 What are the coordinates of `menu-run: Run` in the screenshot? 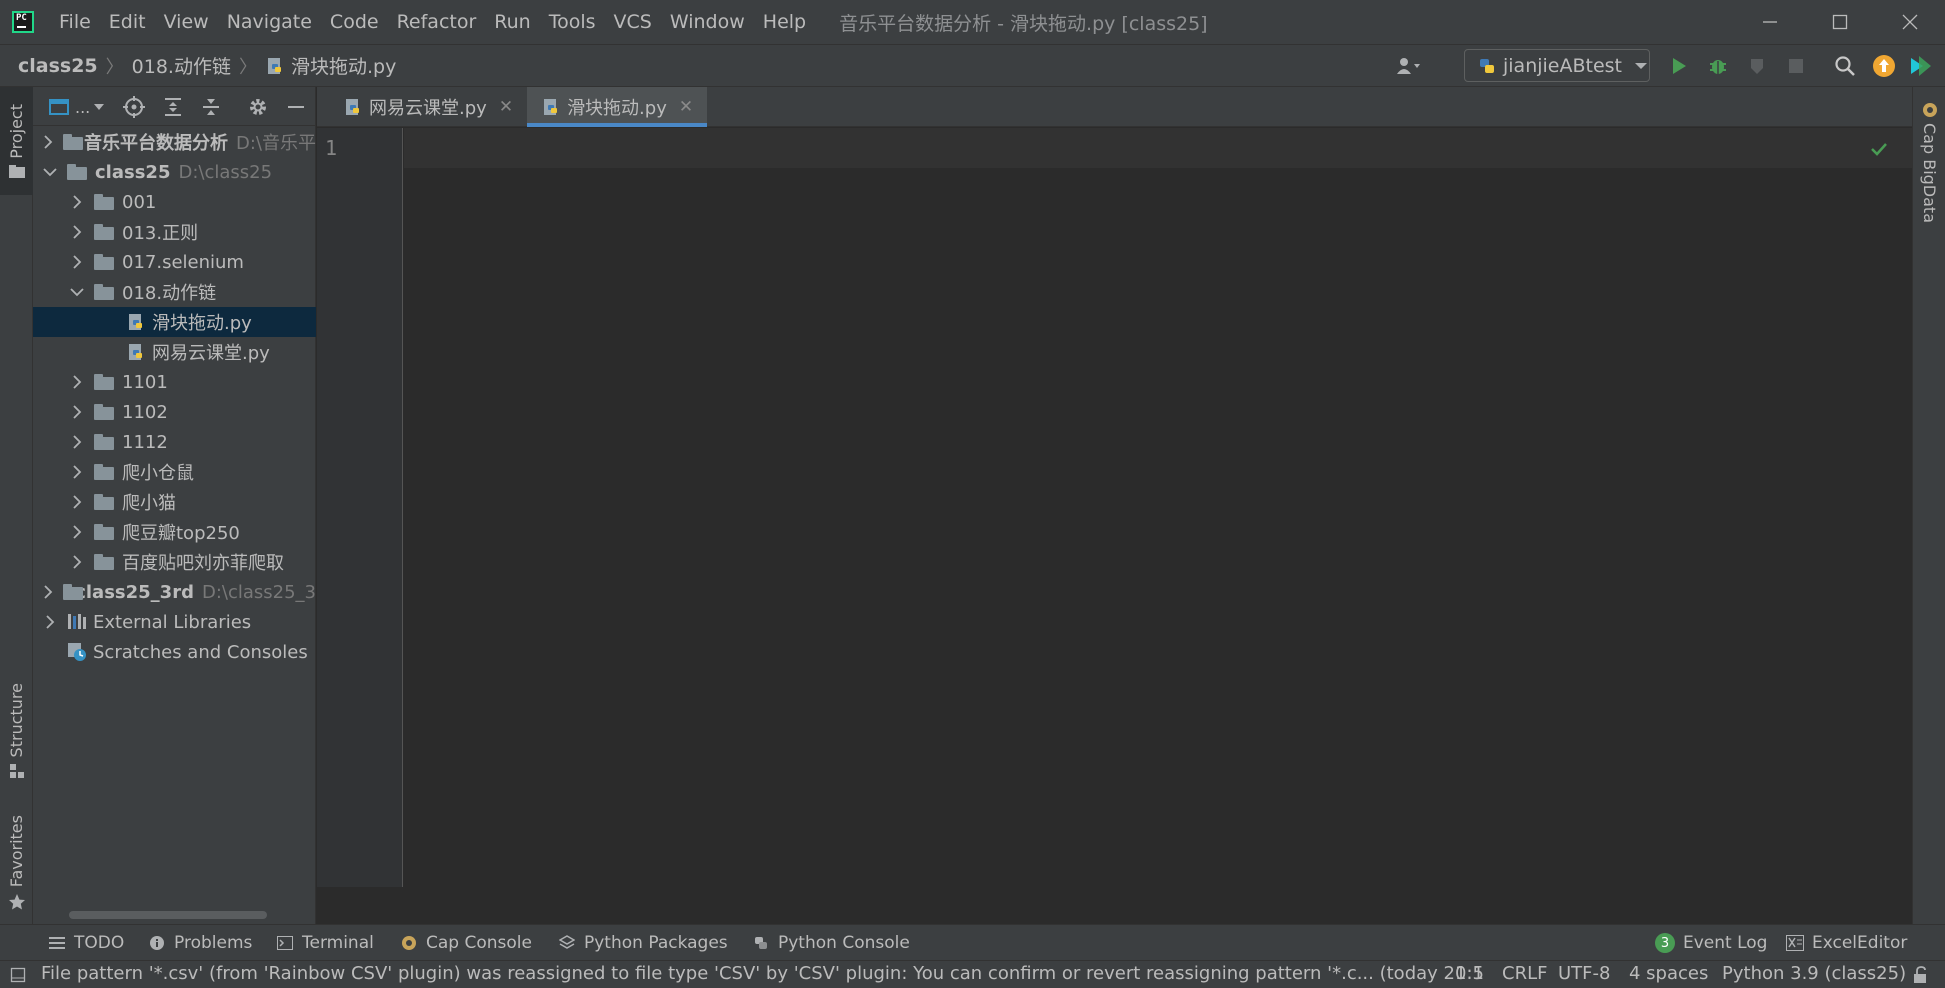 It's located at (512, 22).